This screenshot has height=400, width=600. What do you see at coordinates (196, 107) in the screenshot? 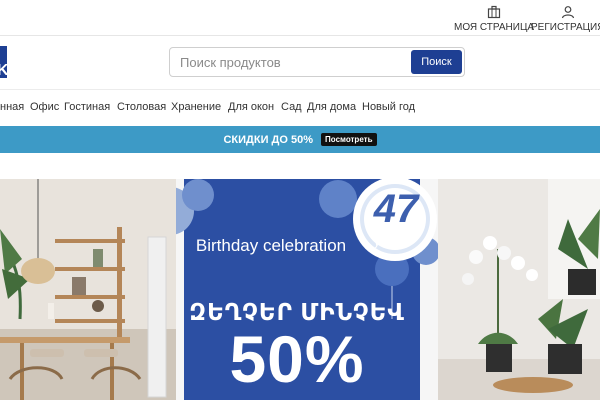
I see `nav-item-storage: Хранение` at bounding box center [196, 107].